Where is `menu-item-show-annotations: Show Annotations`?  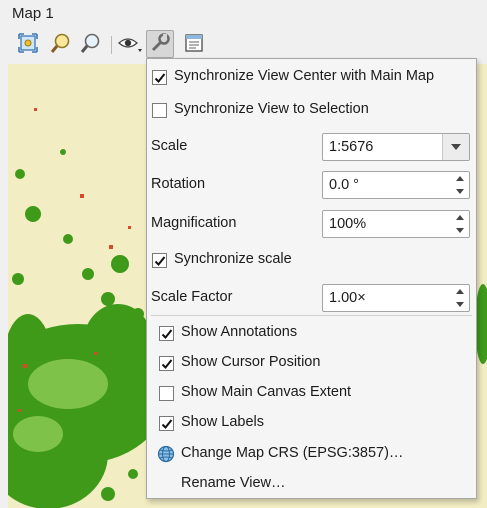
menu-item-show-annotations: Show Annotations is located at coordinates (311, 333).